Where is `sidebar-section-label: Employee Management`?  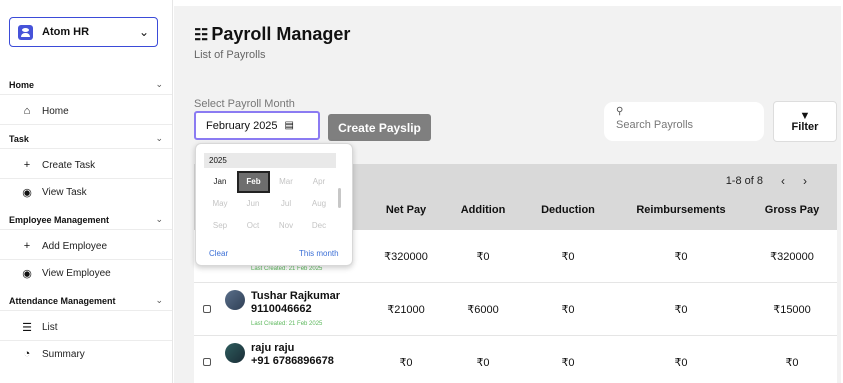
sidebar-section-label: Employee Management is located at coordinates (59, 219).